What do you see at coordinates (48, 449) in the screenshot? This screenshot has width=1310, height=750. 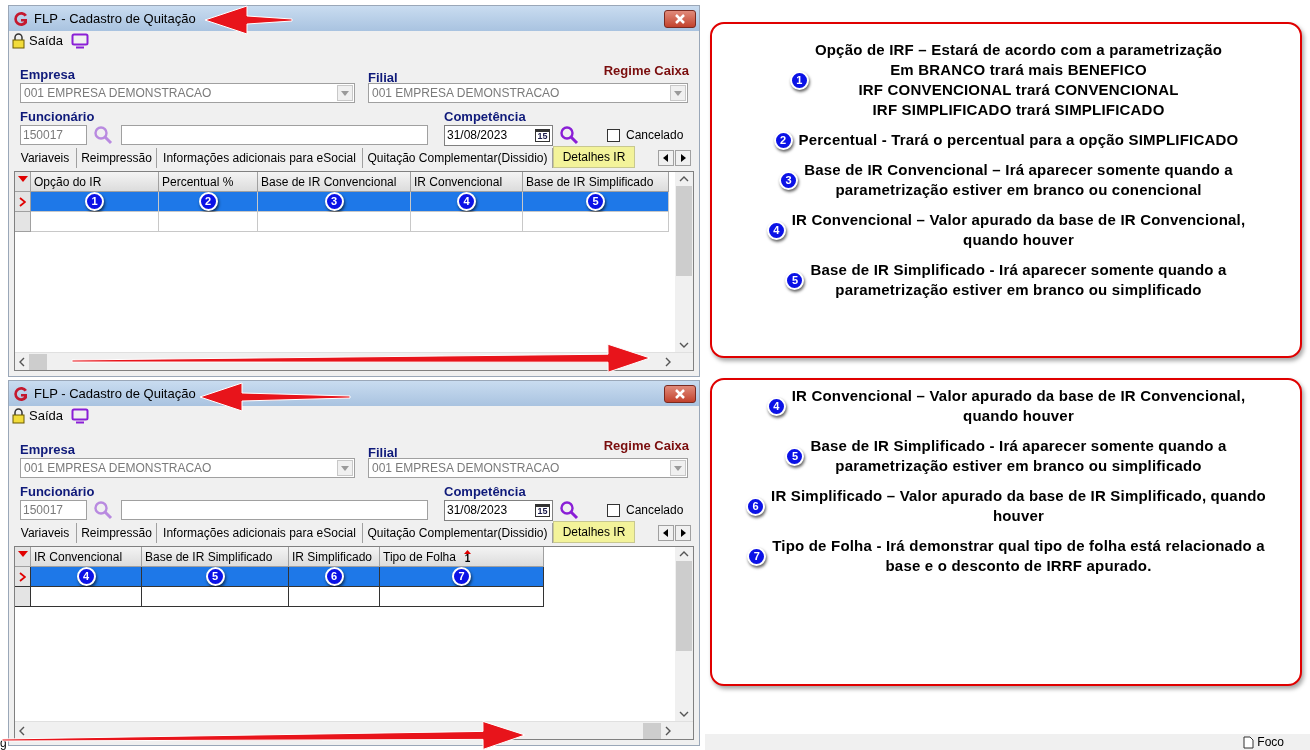 I see `field-label: Empresa` at bounding box center [48, 449].